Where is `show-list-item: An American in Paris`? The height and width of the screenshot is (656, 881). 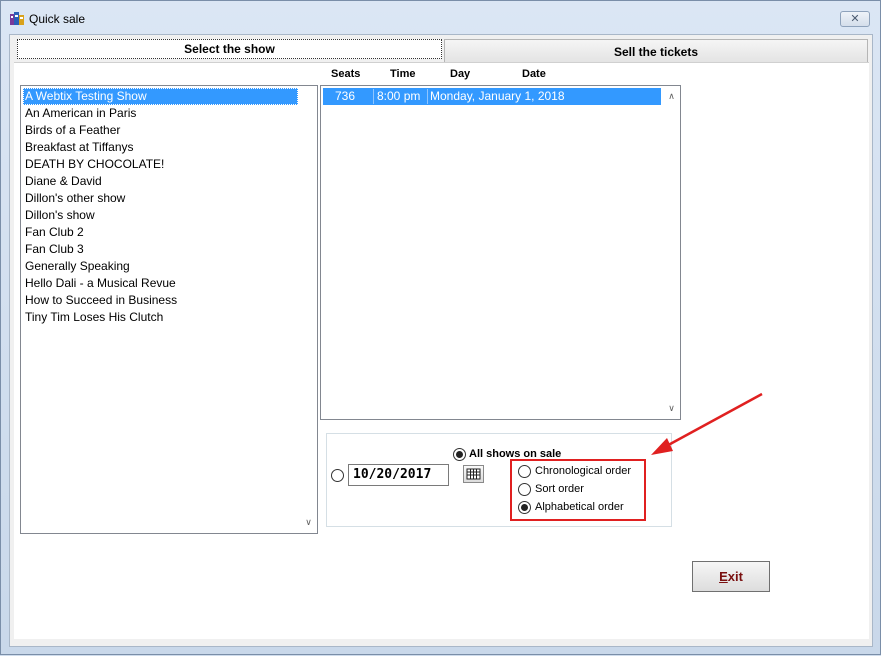
show-list-item: An American in Paris is located at coordinates (160, 113).